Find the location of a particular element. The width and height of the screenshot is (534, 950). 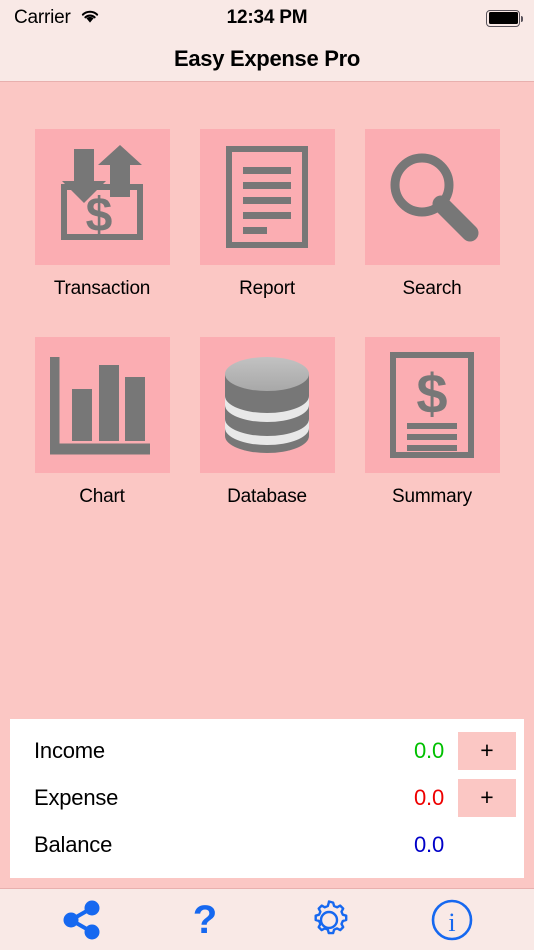

svg-text: i is located at coordinates (452, 922).